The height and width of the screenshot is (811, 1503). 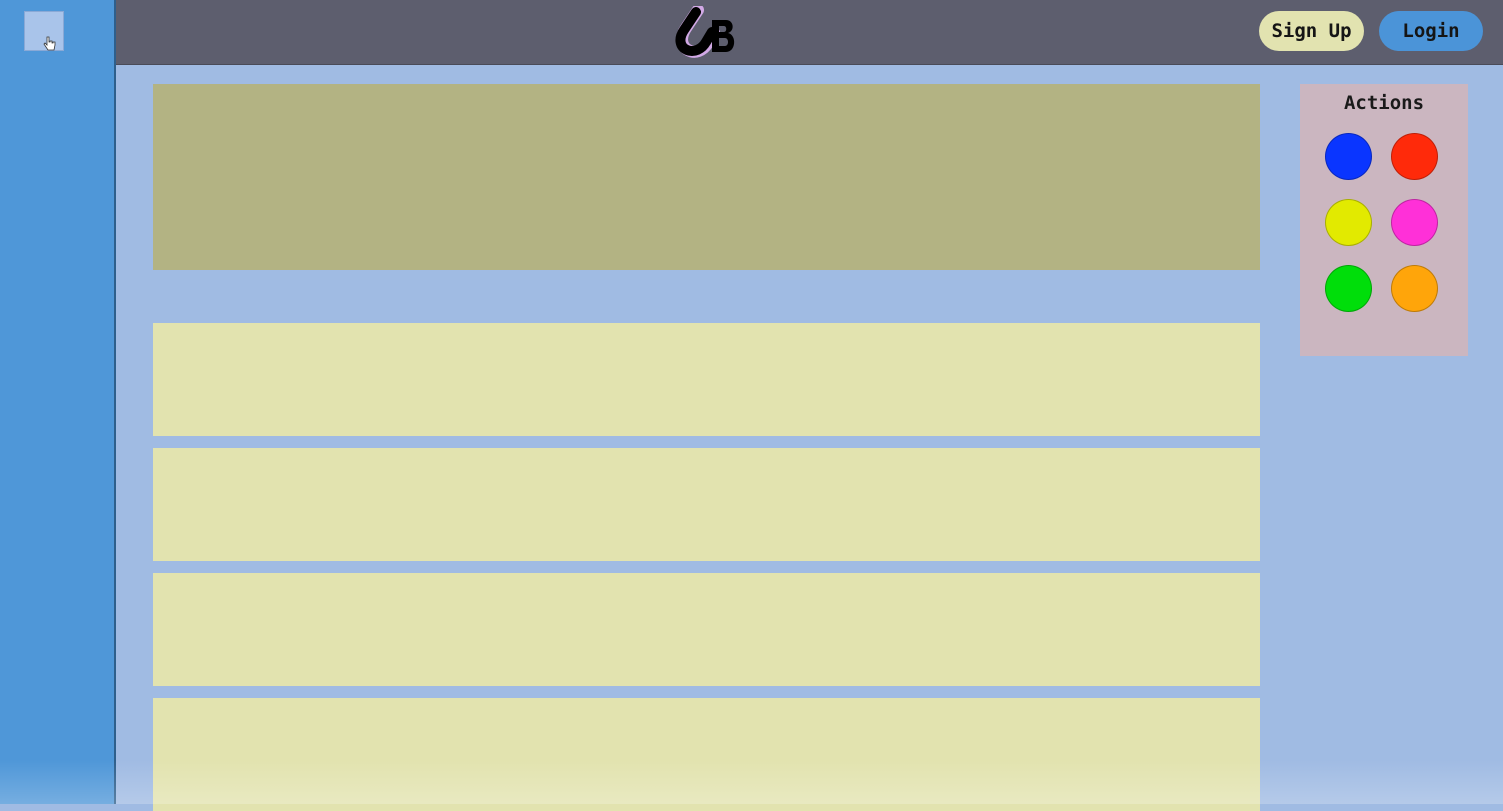 What do you see at coordinates (1414, 222) in the screenshot?
I see `color-swatch-magenta` at bounding box center [1414, 222].